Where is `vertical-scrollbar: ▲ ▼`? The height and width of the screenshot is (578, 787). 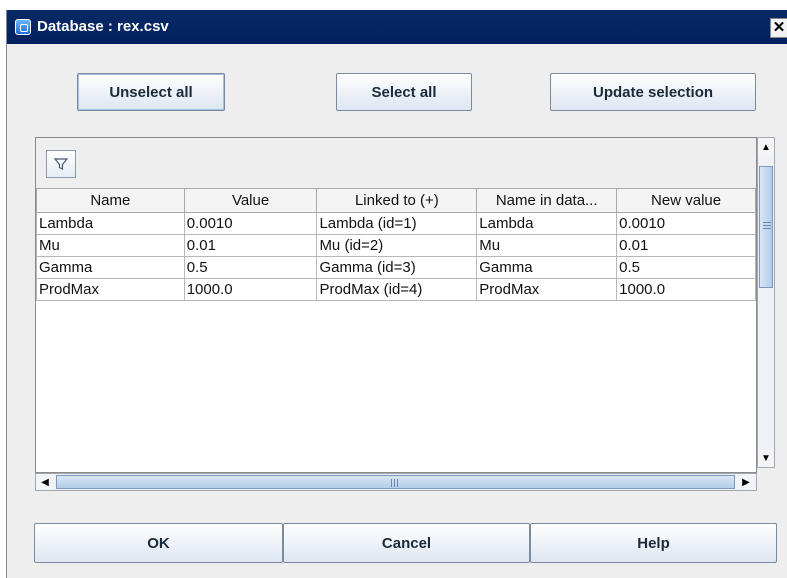 vertical-scrollbar: ▲ ▼ is located at coordinates (766, 302).